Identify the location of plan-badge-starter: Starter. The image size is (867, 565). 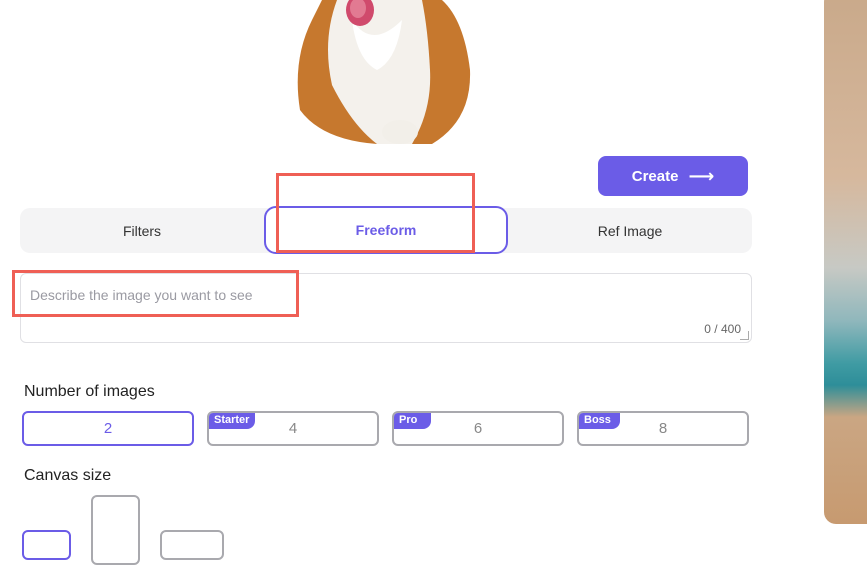
(232, 421).